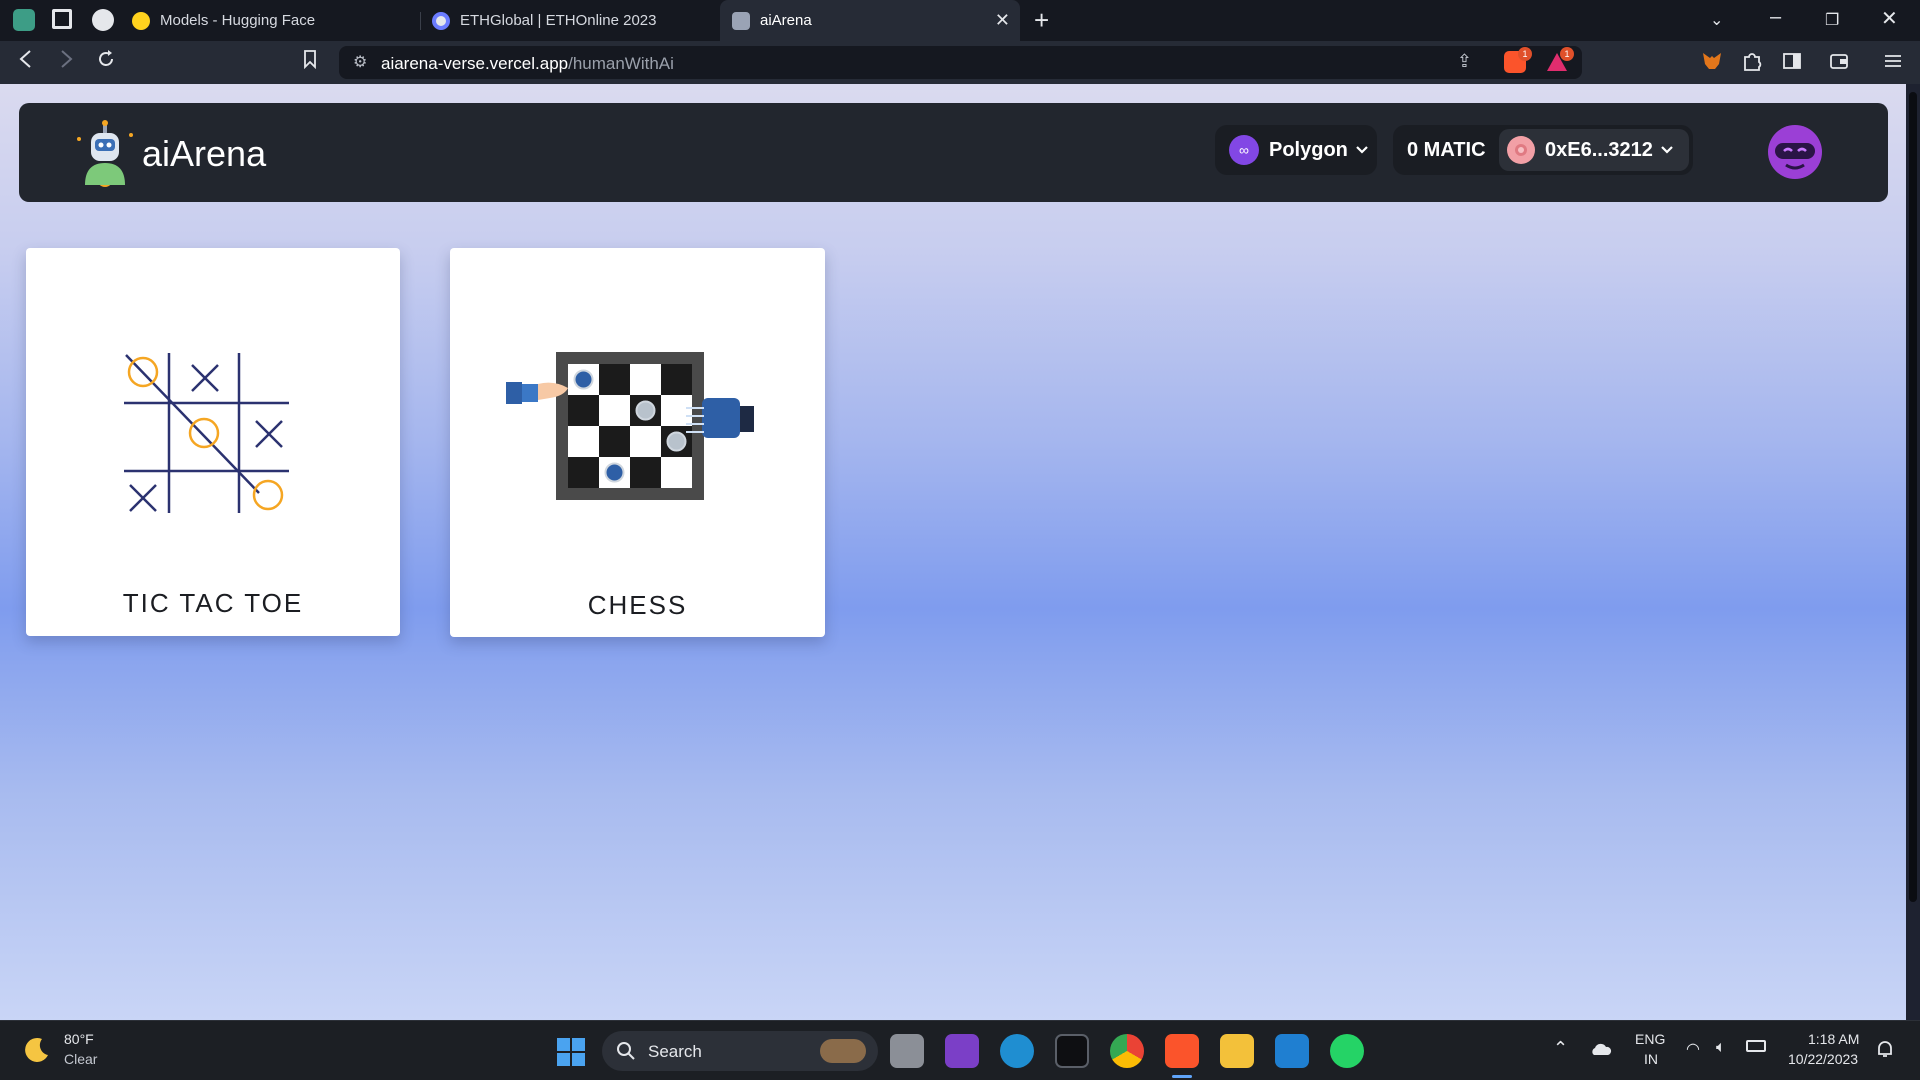 The height and width of the screenshot is (1080, 1920). What do you see at coordinates (907, 1051) in the screenshot?
I see `task-view-icon` at bounding box center [907, 1051].